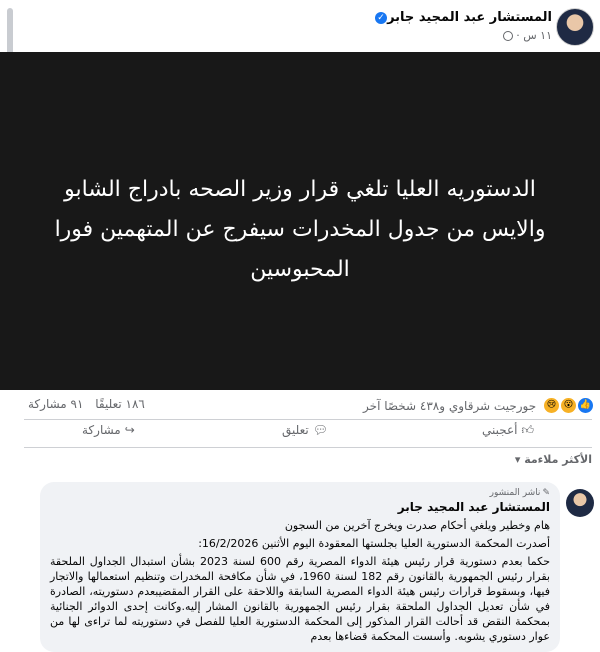 The image size is (600, 652). I want to click on comment-icon: 💬︎, so click(320, 430).